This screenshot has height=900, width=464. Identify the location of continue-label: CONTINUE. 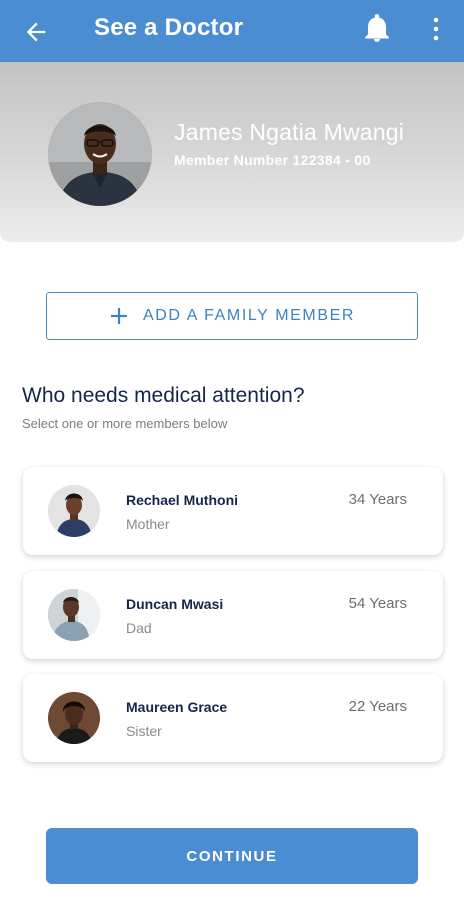
(232, 856).